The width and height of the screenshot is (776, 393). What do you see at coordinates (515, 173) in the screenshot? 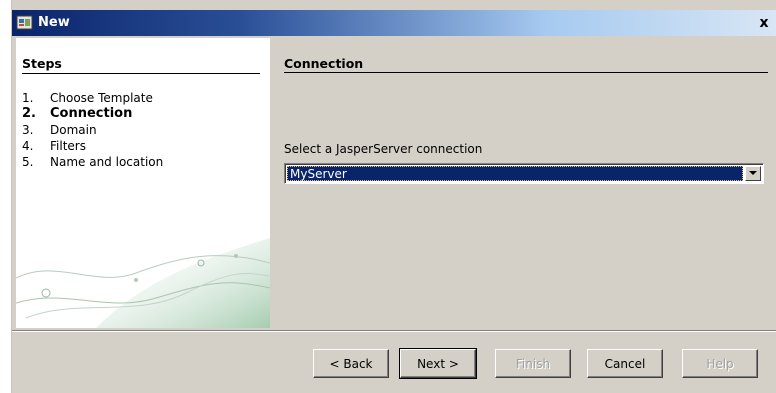
I see `connection-selected-value: MyServer` at bounding box center [515, 173].